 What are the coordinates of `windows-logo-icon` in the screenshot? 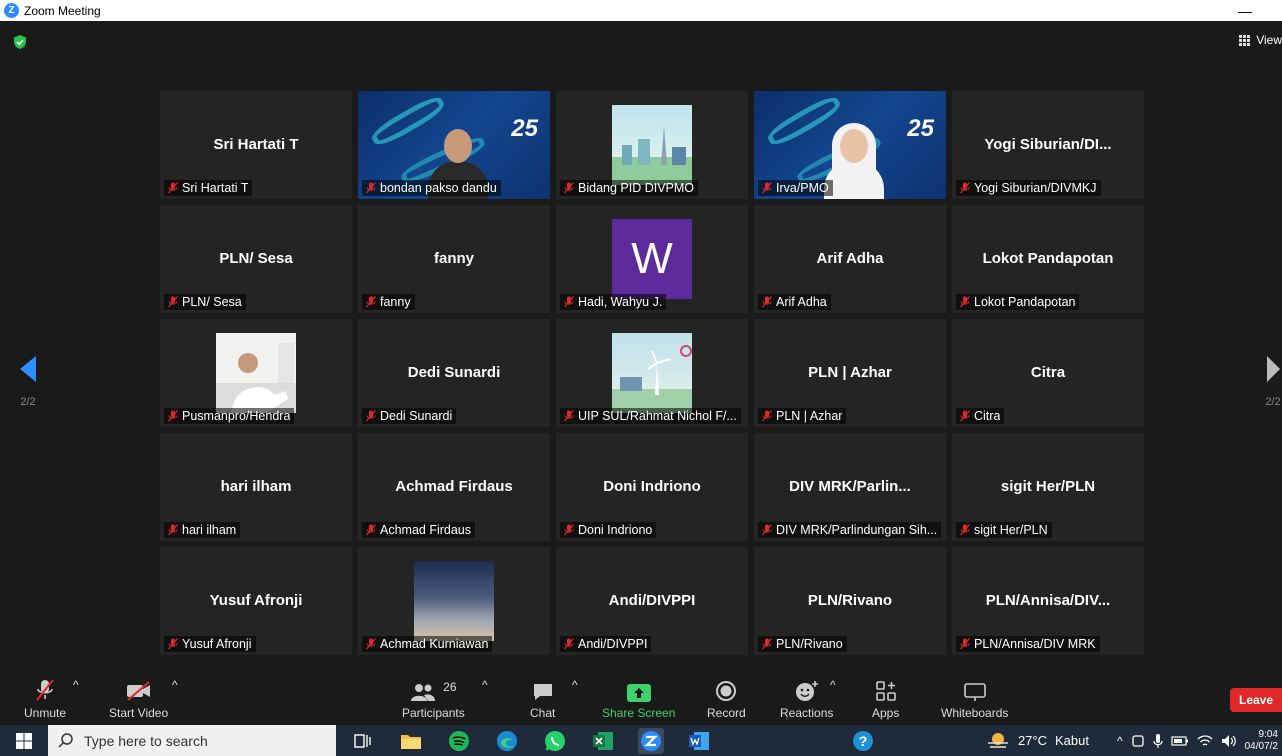 It's located at (24, 740).